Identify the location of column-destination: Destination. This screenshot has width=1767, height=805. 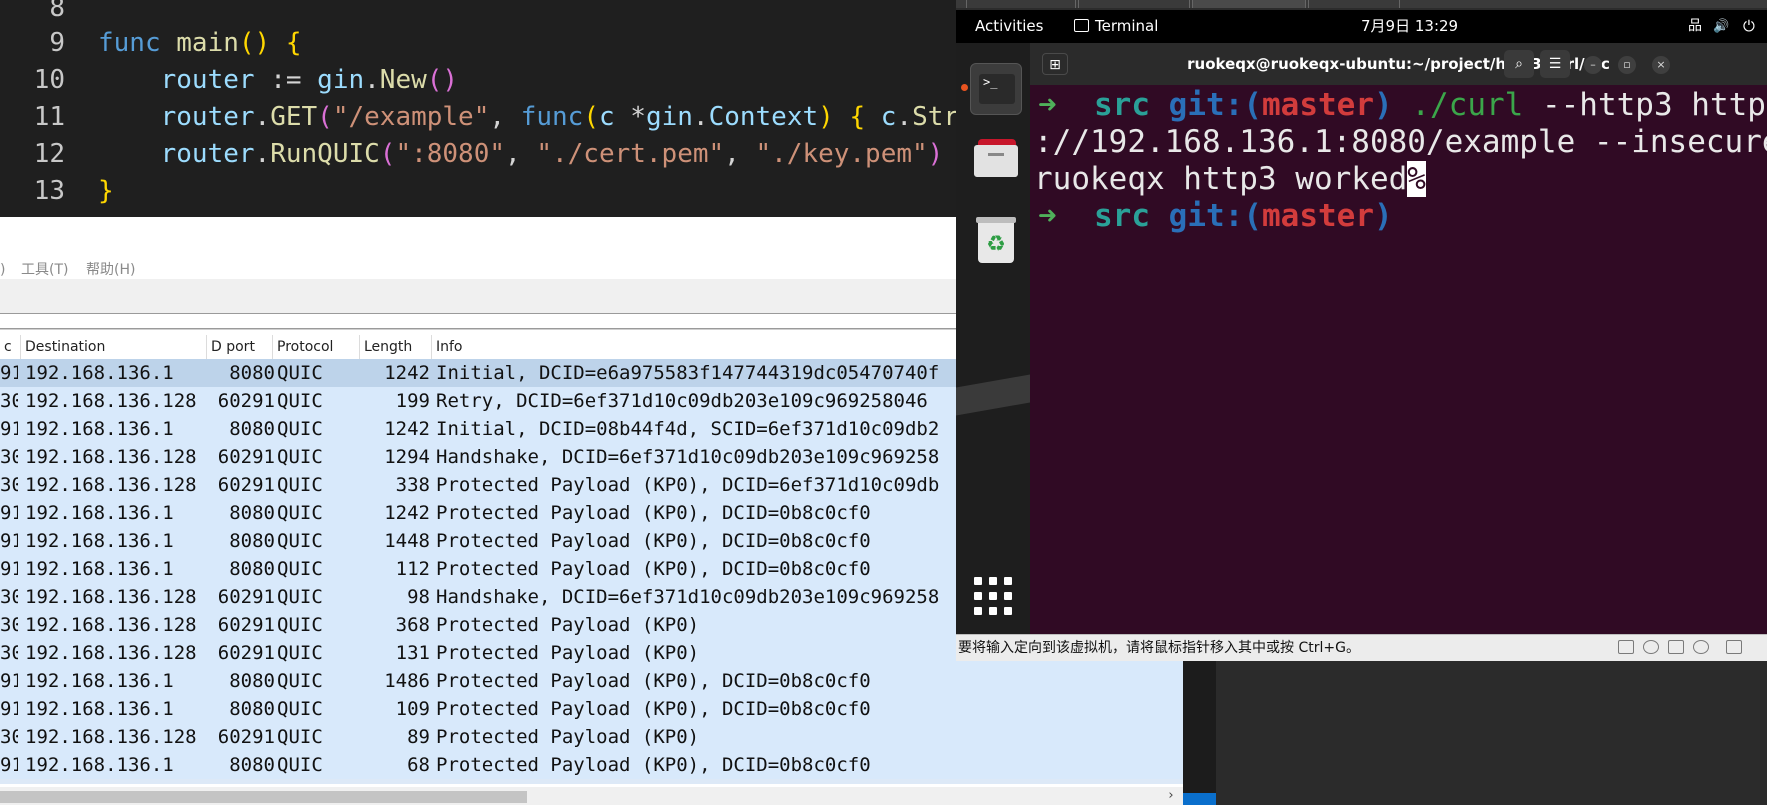
(114, 347).